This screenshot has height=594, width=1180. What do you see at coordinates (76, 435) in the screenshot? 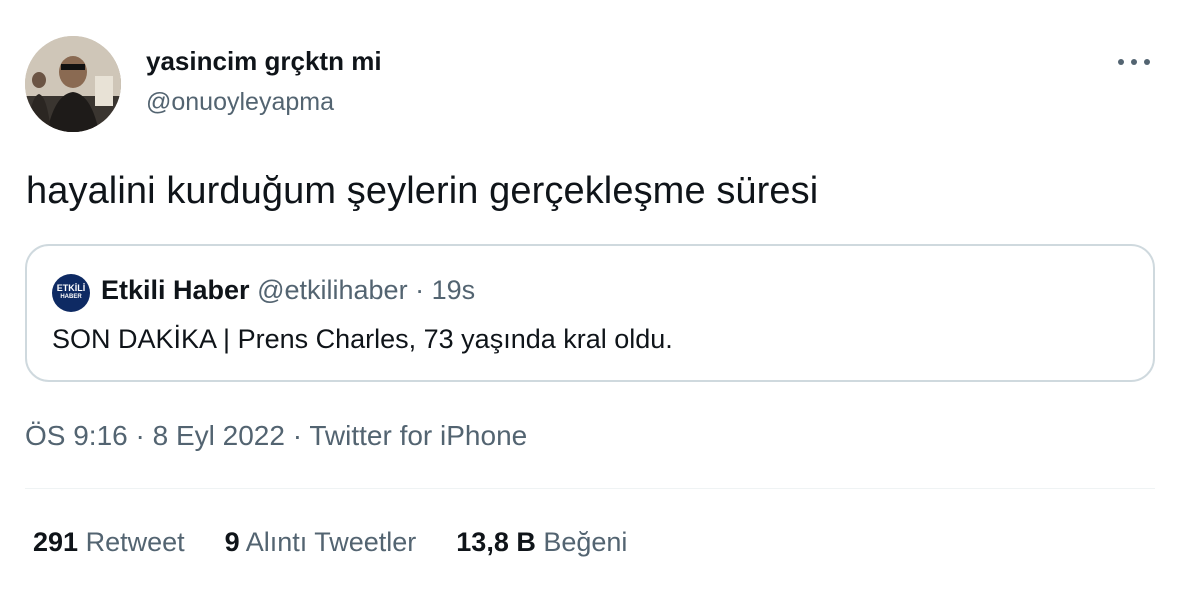
I see `tweet-time: ÖS 9:16` at bounding box center [76, 435].